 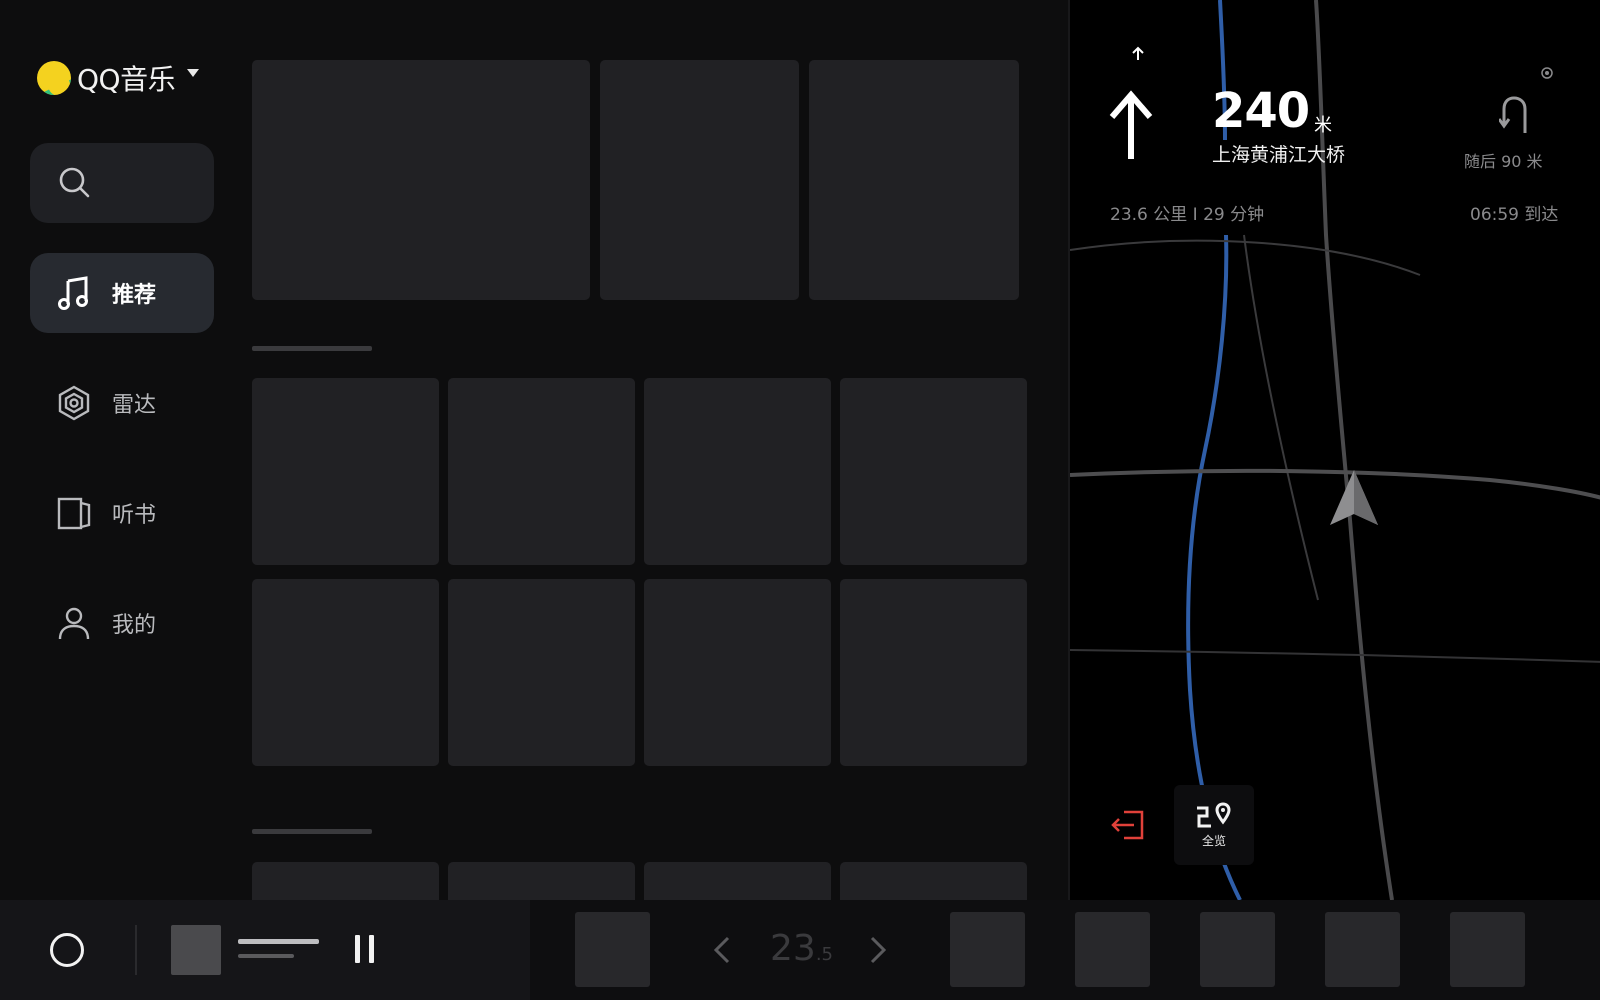 I want to click on next-turn-label: 随后 90 米, so click(x=1503, y=161).